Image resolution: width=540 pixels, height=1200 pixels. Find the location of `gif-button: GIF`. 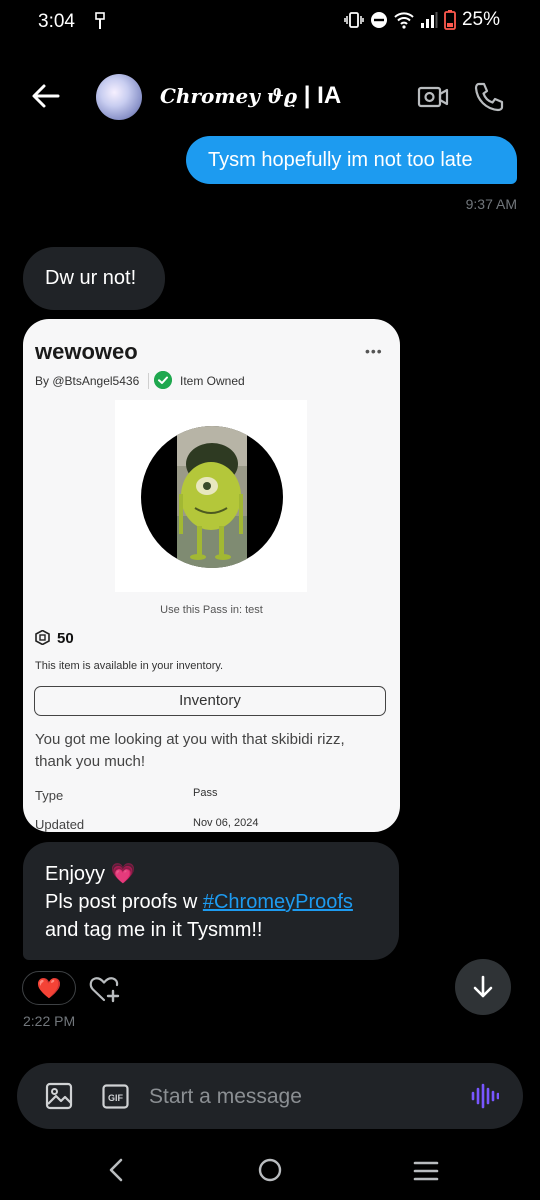

gif-button: GIF is located at coordinates (115, 1096).